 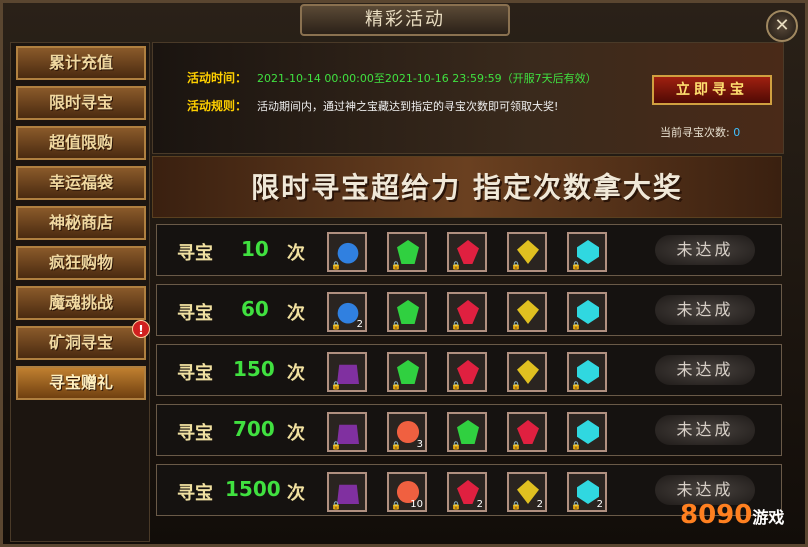 What do you see at coordinates (81, 63) in the screenshot?
I see `sidebar-item: 累计充值` at bounding box center [81, 63].